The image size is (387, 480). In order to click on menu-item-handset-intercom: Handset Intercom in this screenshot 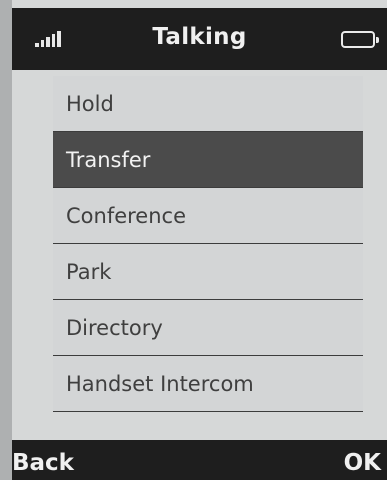, I will do `click(208, 384)`.